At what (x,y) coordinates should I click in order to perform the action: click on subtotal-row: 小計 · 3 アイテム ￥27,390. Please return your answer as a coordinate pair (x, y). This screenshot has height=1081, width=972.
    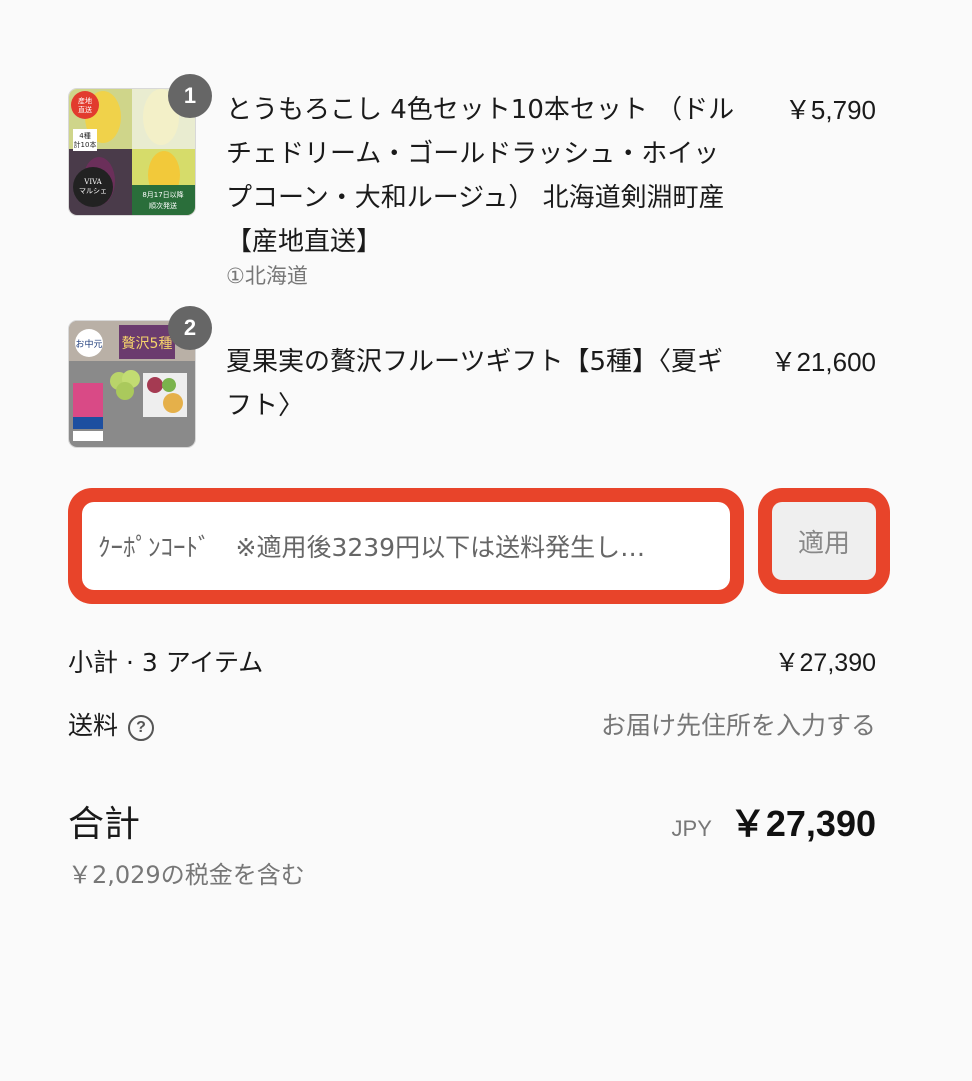
    Looking at the image, I should click on (472, 661).